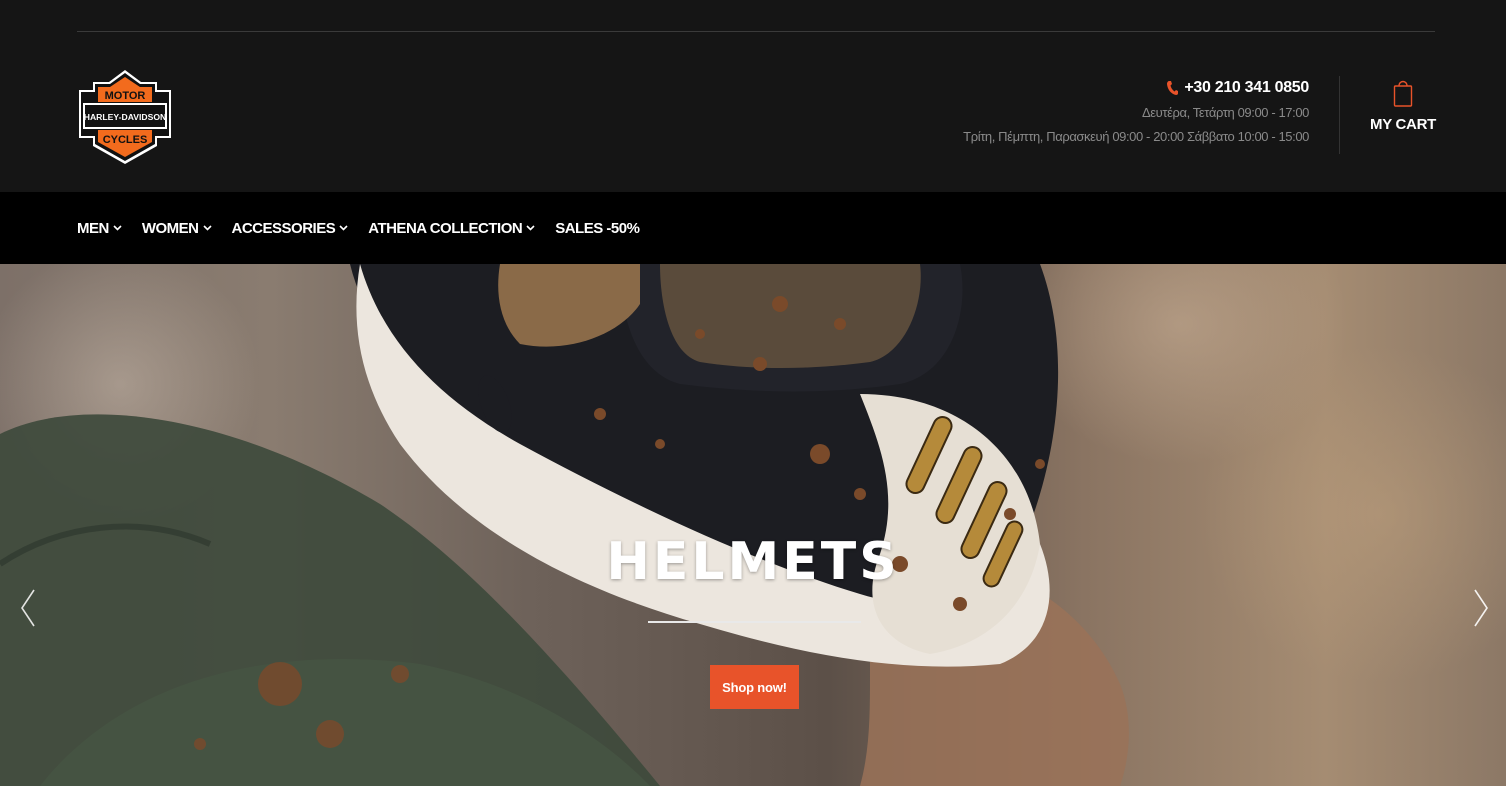 Image resolution: width=1506 pixels, height=786 pixels. I want to click on hours-days: Σάββατο, so click(1210, 136).